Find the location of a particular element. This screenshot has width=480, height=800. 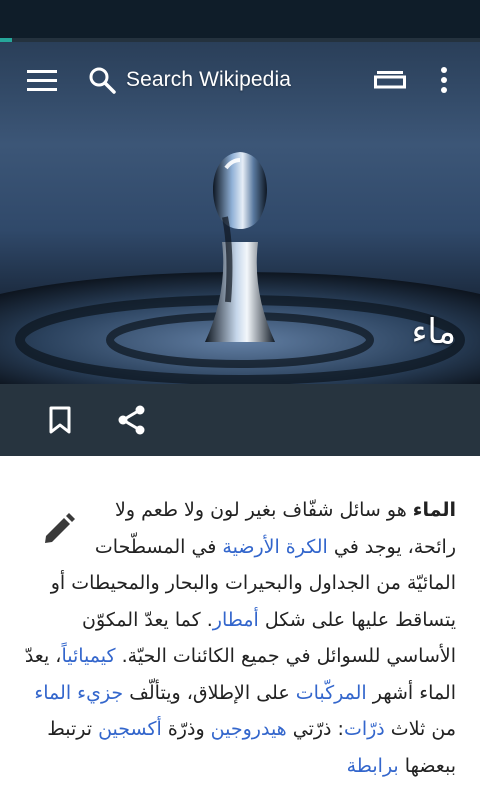

article-action-bar is located at coordinates (240, 420).